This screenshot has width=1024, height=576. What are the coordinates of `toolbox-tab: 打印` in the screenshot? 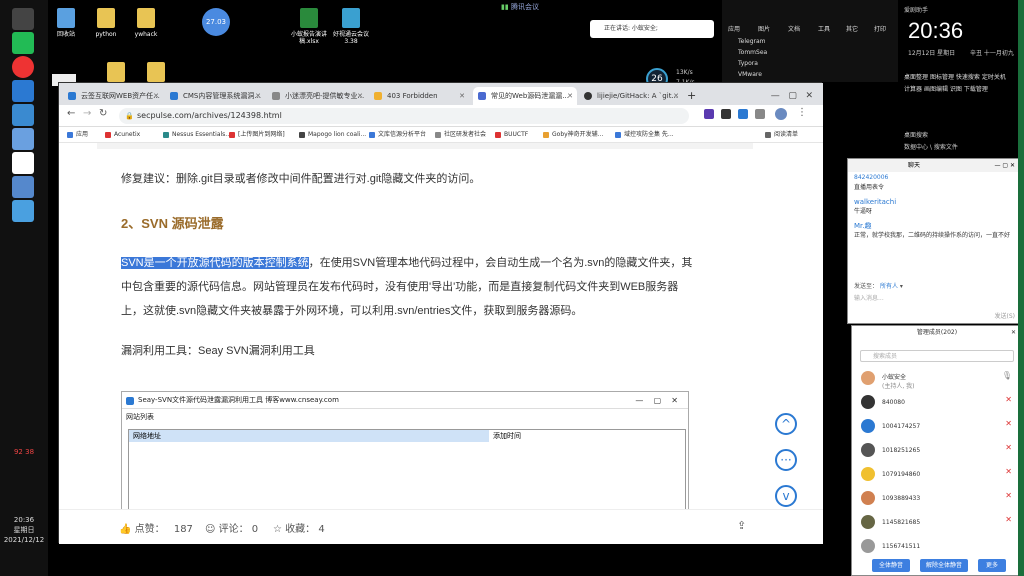 It's located at (880, 28).